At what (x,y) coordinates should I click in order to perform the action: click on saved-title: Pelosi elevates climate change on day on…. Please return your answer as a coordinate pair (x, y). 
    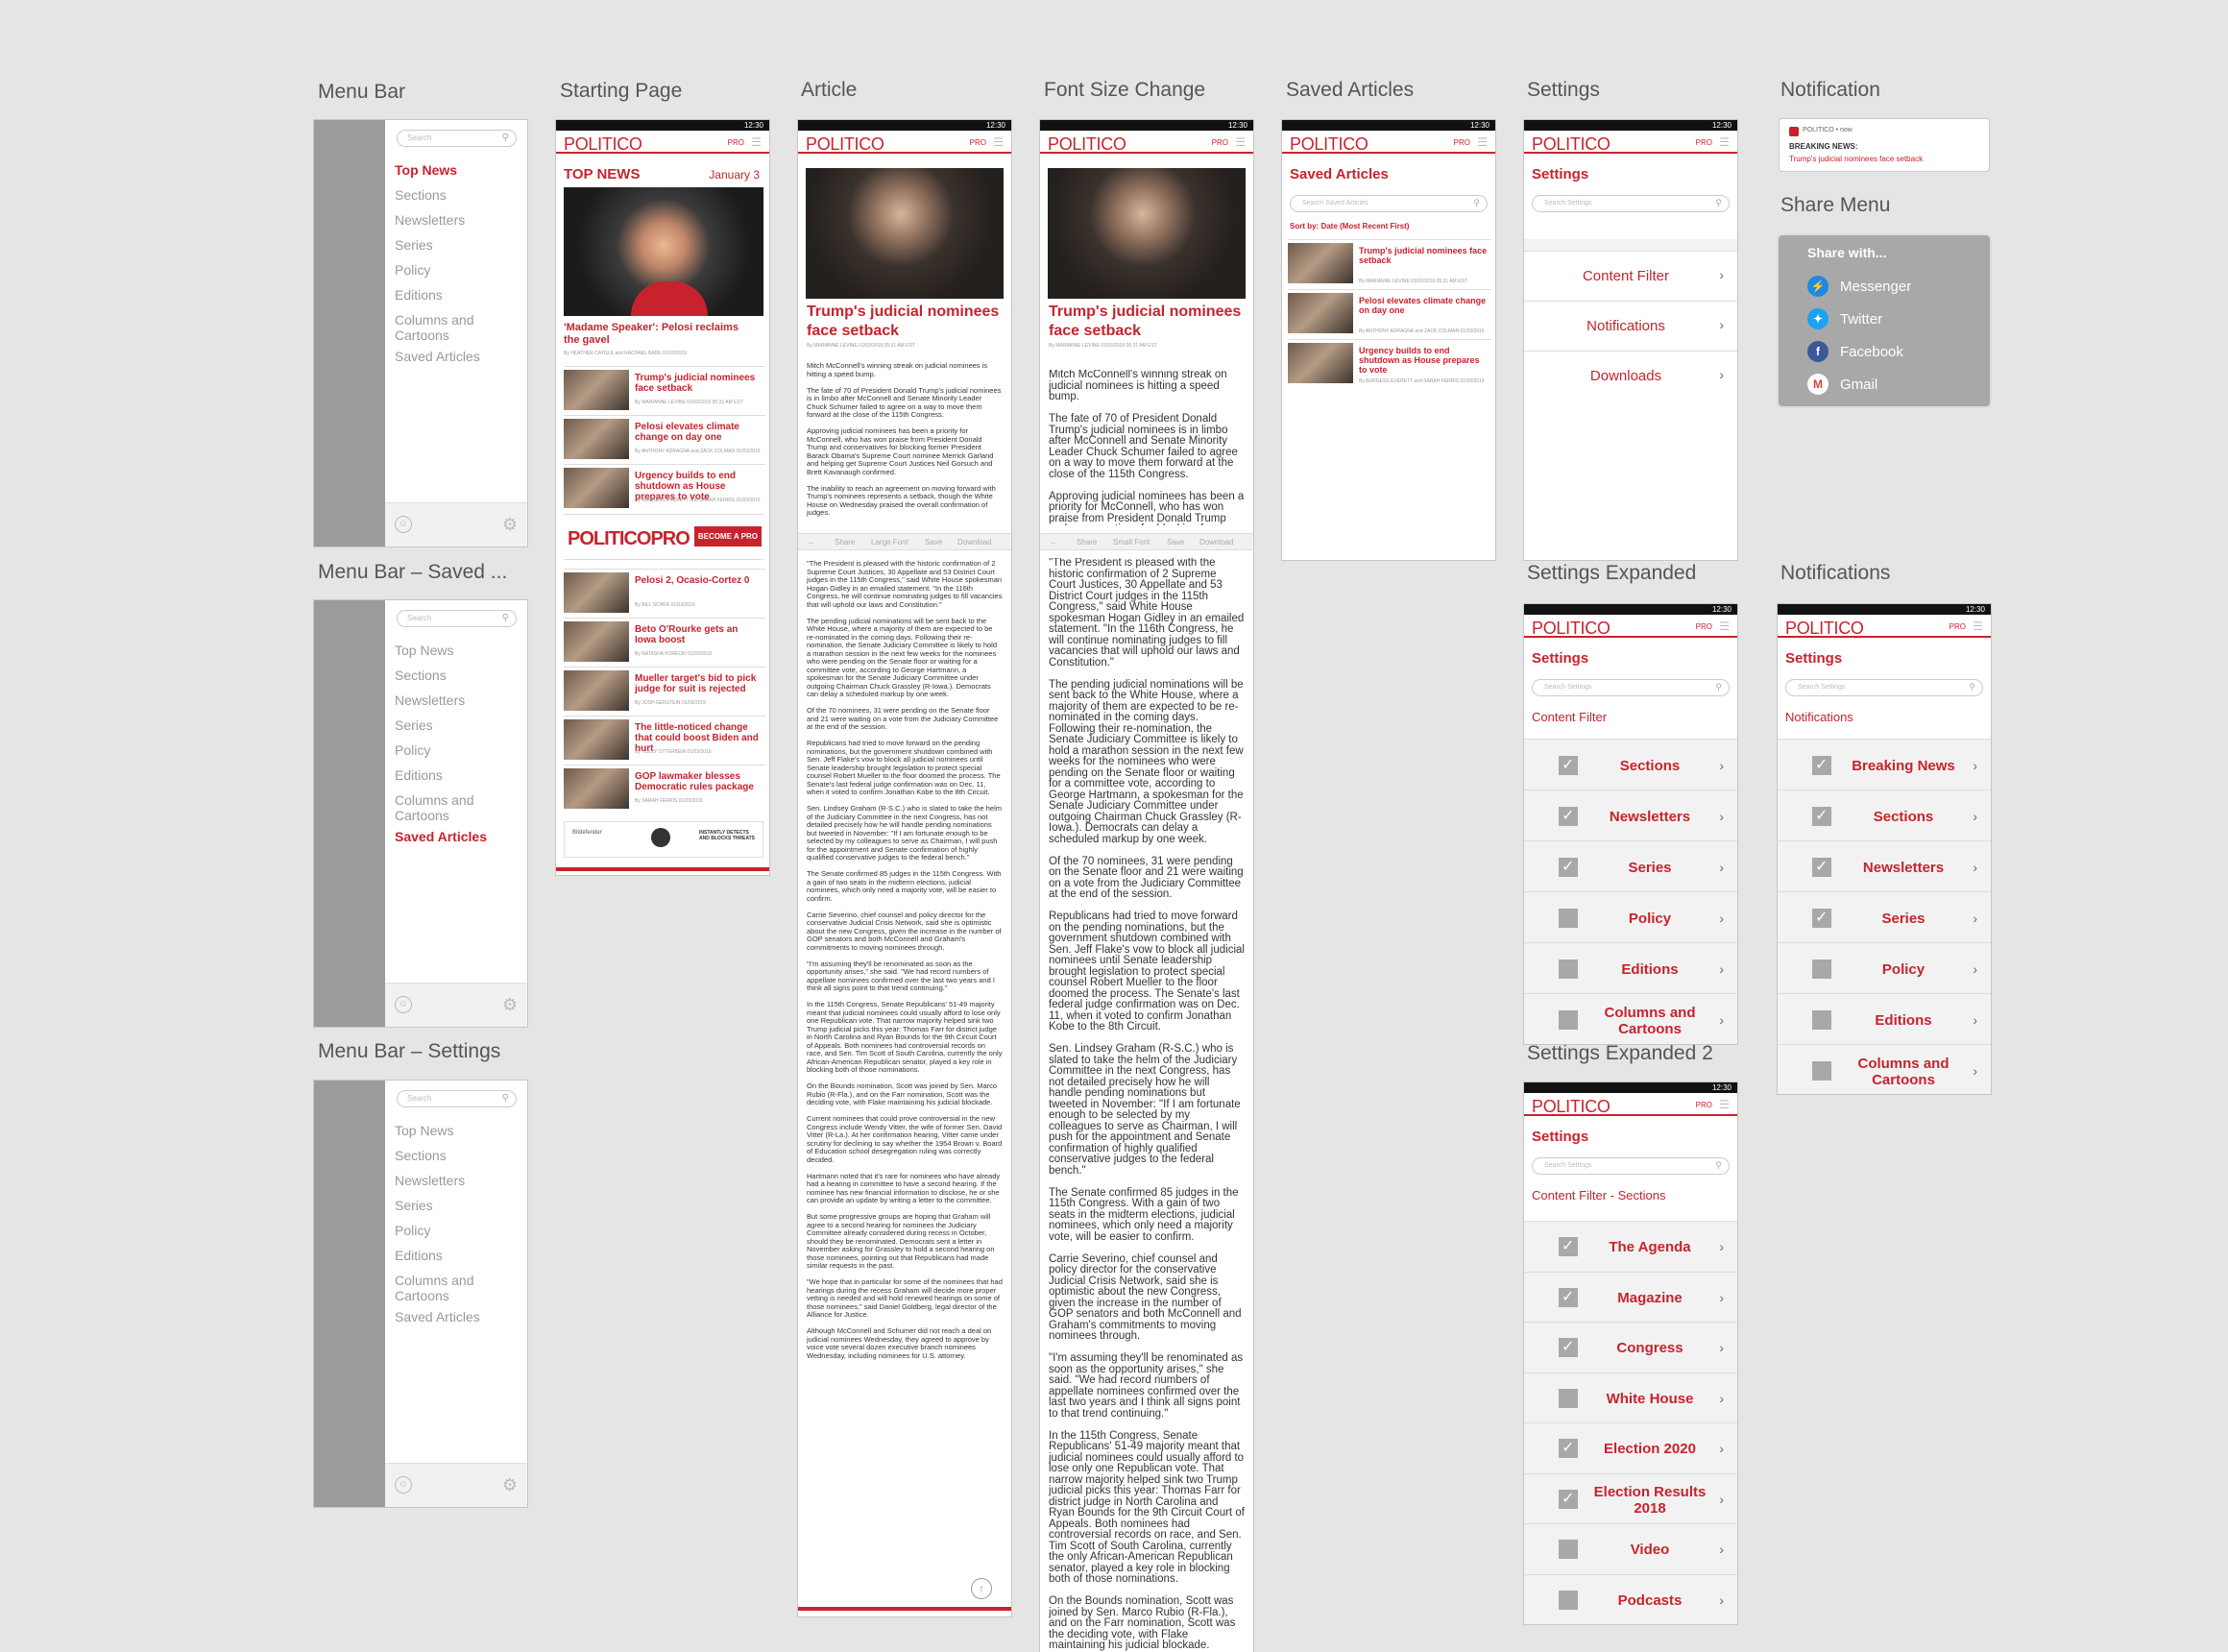
    Looking at the image, I should click on (1423, 305).